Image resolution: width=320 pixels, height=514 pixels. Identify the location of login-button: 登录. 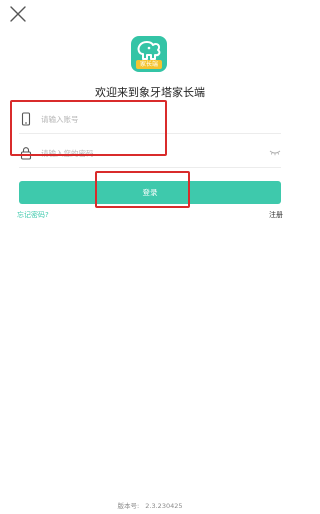
(150, 192).